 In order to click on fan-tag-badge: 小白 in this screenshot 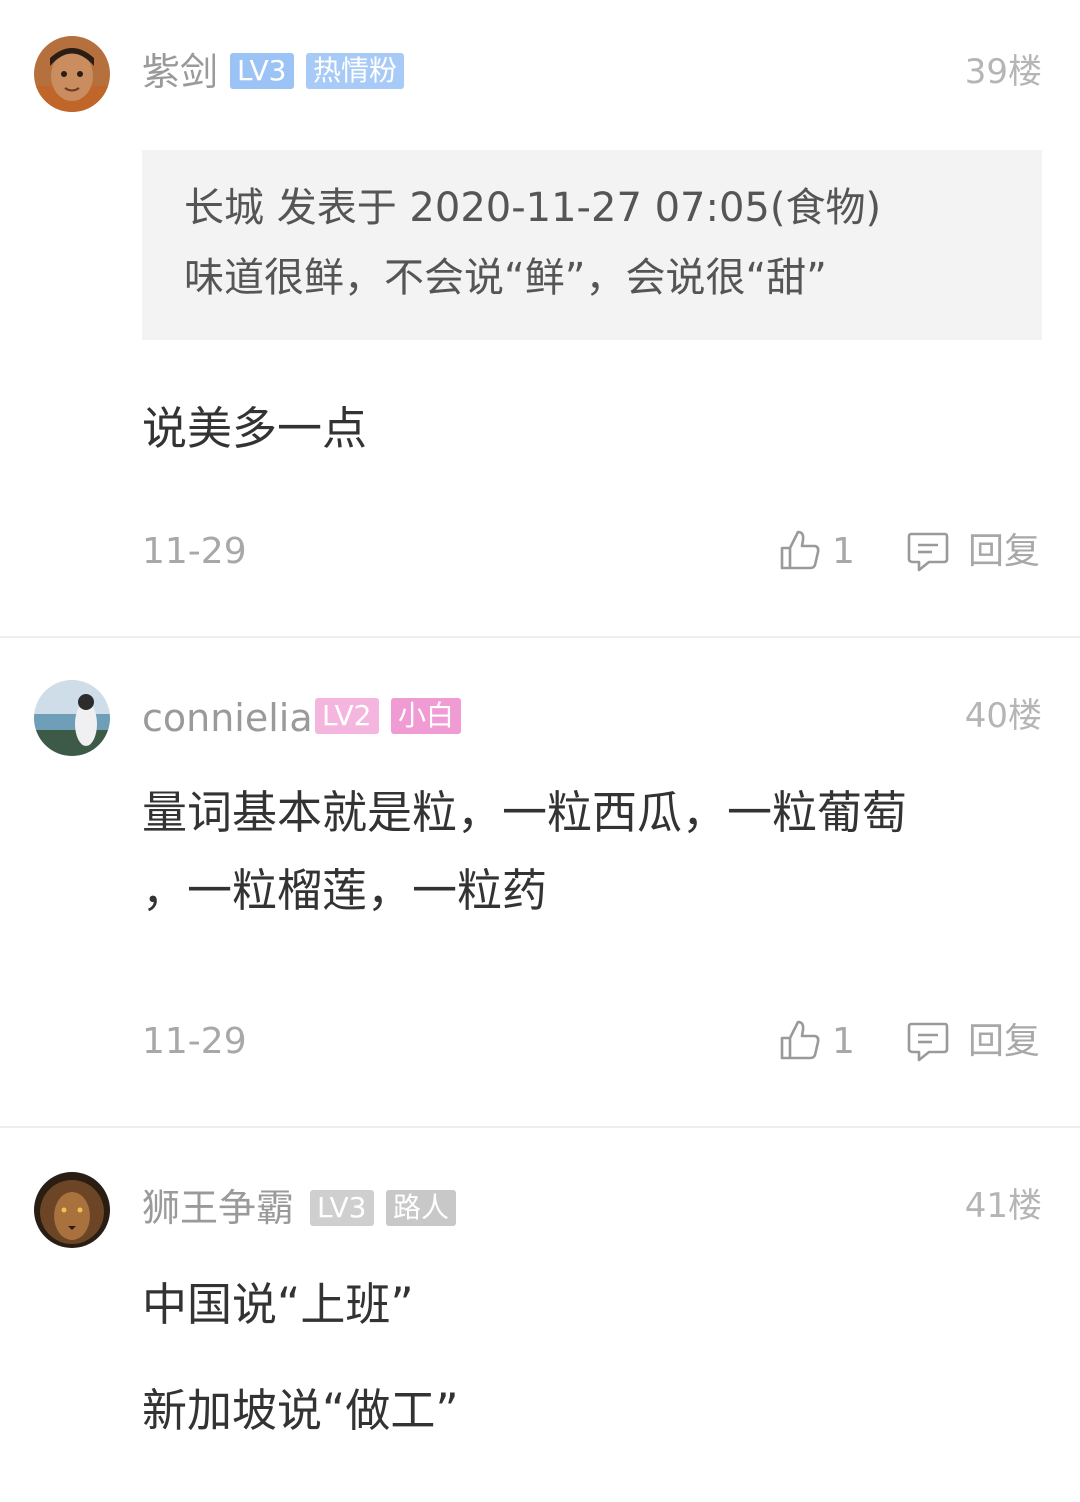, I will do `click(426, 716)`.